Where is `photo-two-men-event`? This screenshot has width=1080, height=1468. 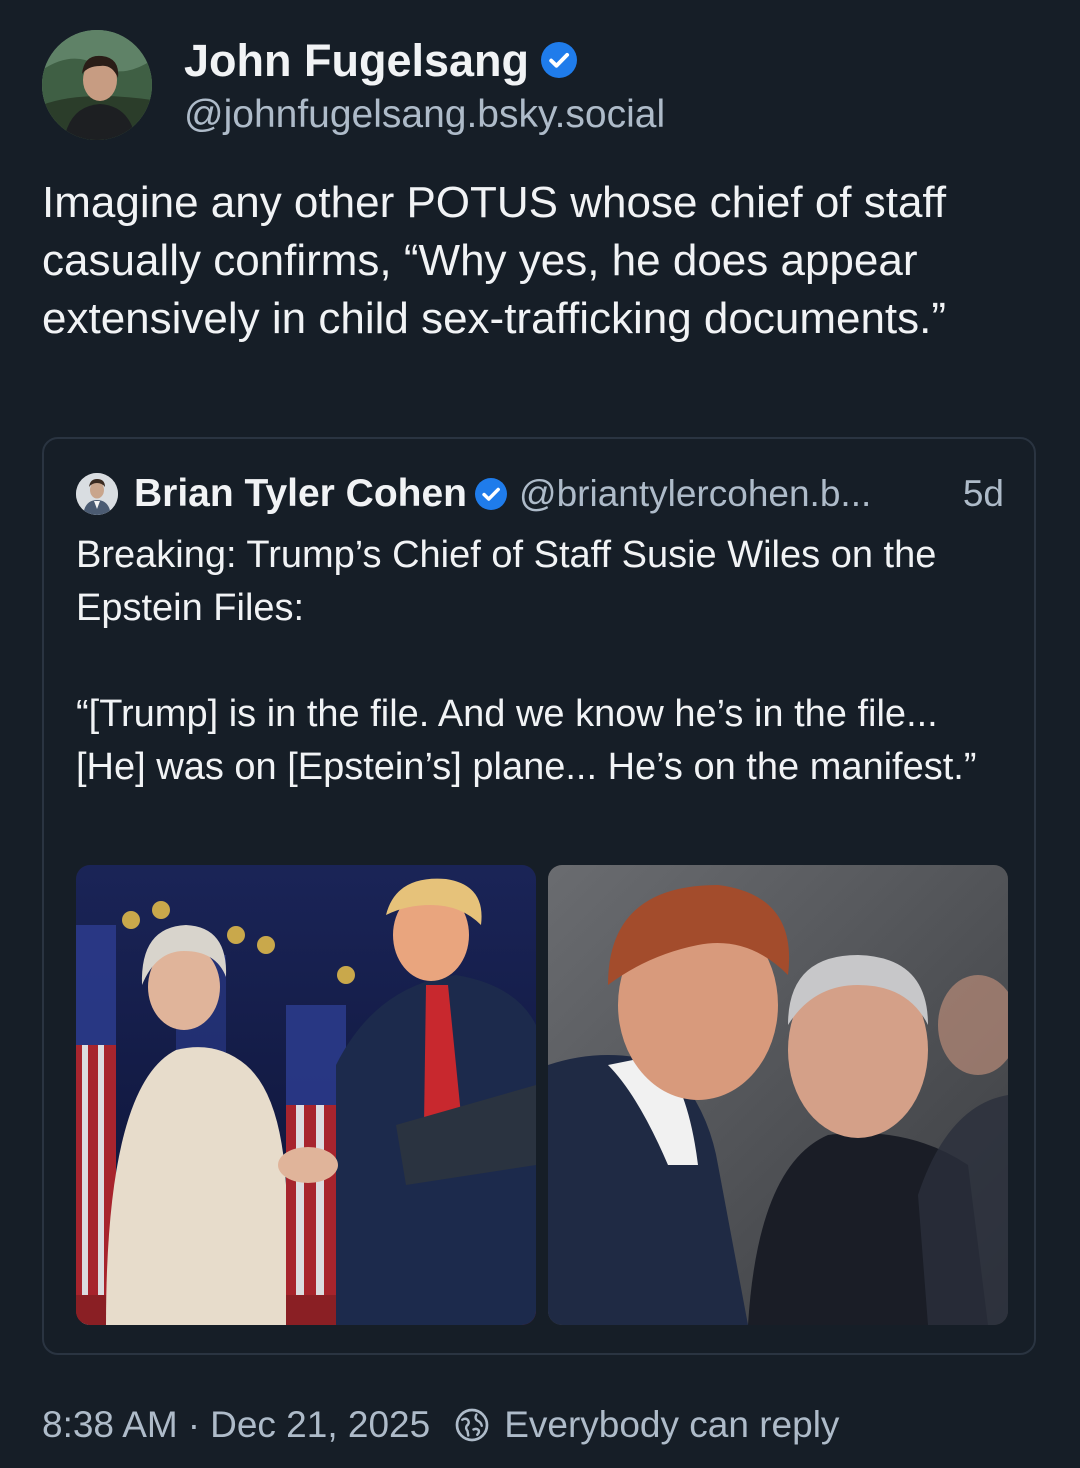
photo-two-men-event is located at coordinates (778, 1095).